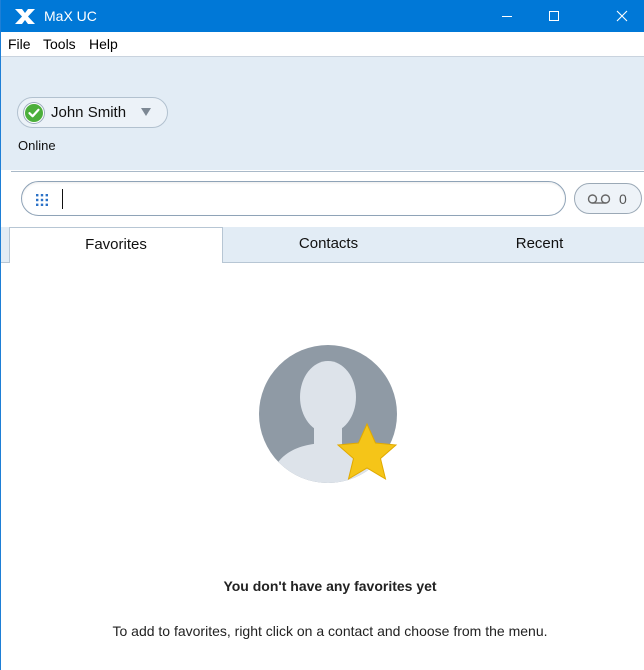  I want to click on close-icon, so click(622, 16).